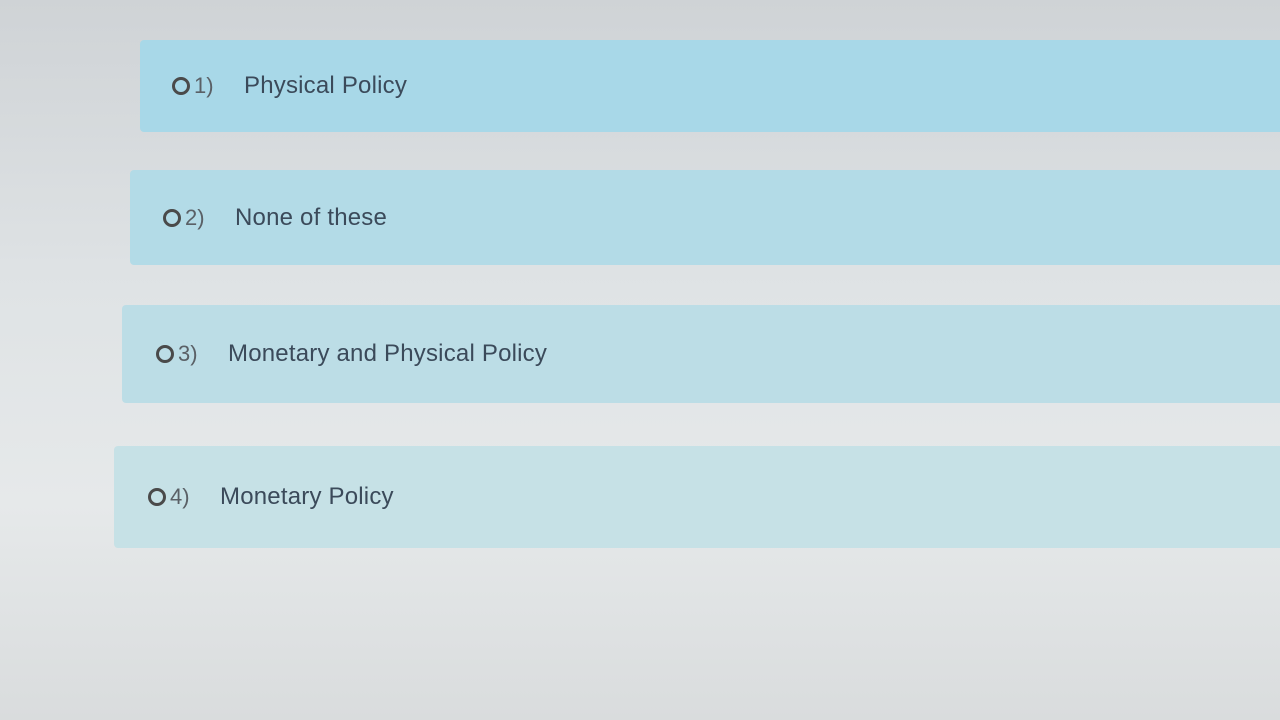 This screenshot has width=1280, height=720. I want to click on option-number: 4), so click(180, 496).